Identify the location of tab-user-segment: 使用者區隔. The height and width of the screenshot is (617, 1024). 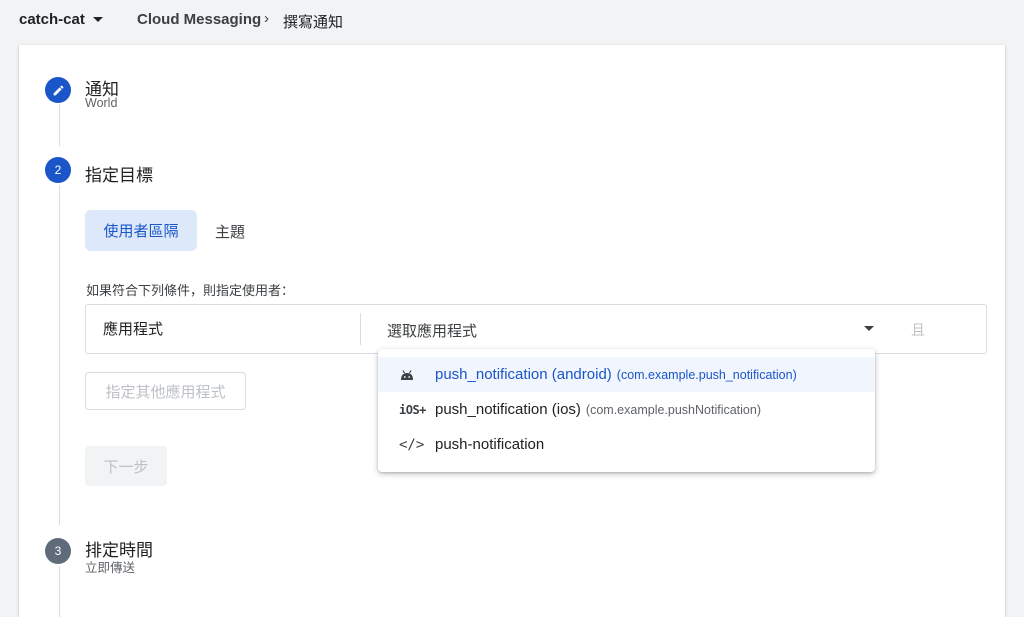
(141, 230).